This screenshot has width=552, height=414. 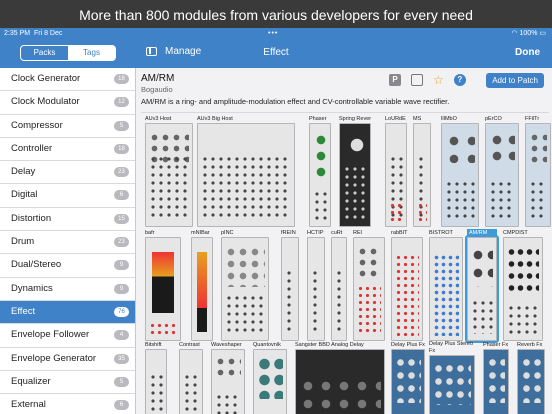 What do you see at coordinates (320, 171) in the screenshot?
I see `module-tile: Phaser` at bounding box center [320, 171].